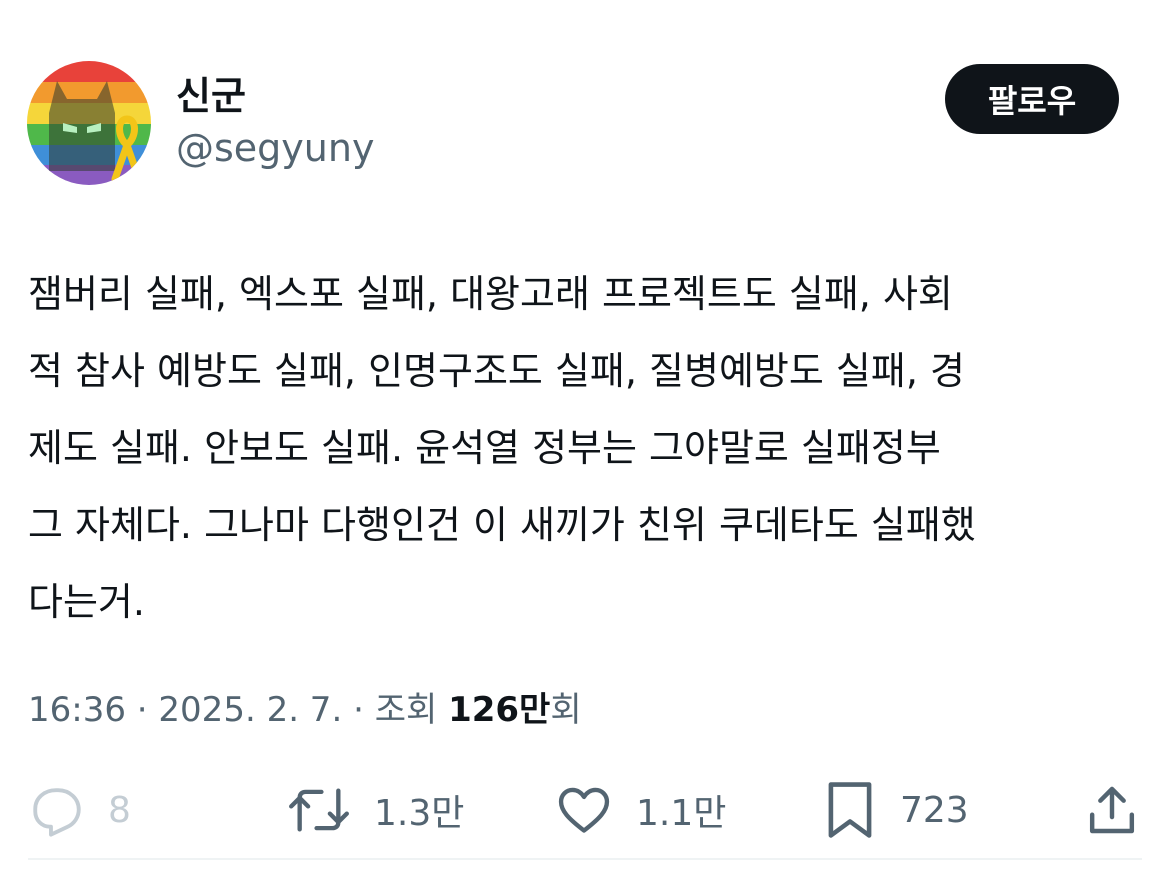 The image size is (1170, 895). What do you see at coordinates (499, 710) in the screenshot?
I see `views-count: 126만` at bounding box center [499, 710].